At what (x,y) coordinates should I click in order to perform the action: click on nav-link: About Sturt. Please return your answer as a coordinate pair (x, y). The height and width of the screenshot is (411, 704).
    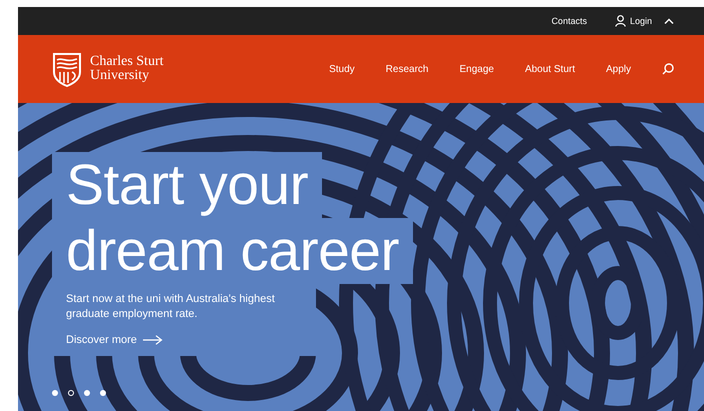
    Looking at the image, I should click on (549, 69).